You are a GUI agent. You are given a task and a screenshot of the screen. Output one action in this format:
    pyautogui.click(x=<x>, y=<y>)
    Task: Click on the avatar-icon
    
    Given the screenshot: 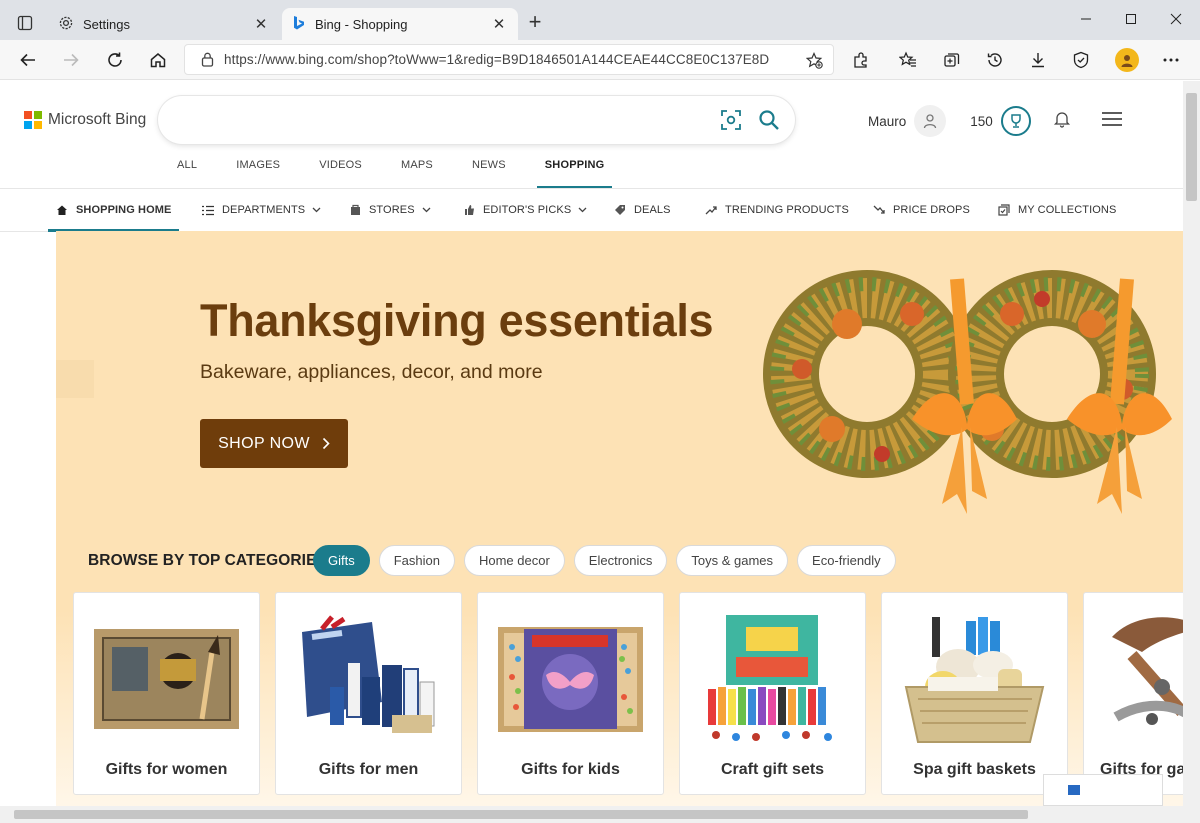 What is the action you would take?
    pyautogui.click(x=1127, y=60)
    